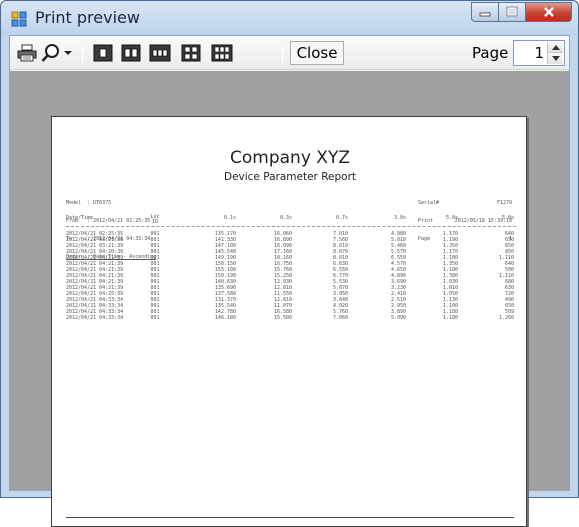  I want to click on meta-serial-value: F1279, so click(504, 203).